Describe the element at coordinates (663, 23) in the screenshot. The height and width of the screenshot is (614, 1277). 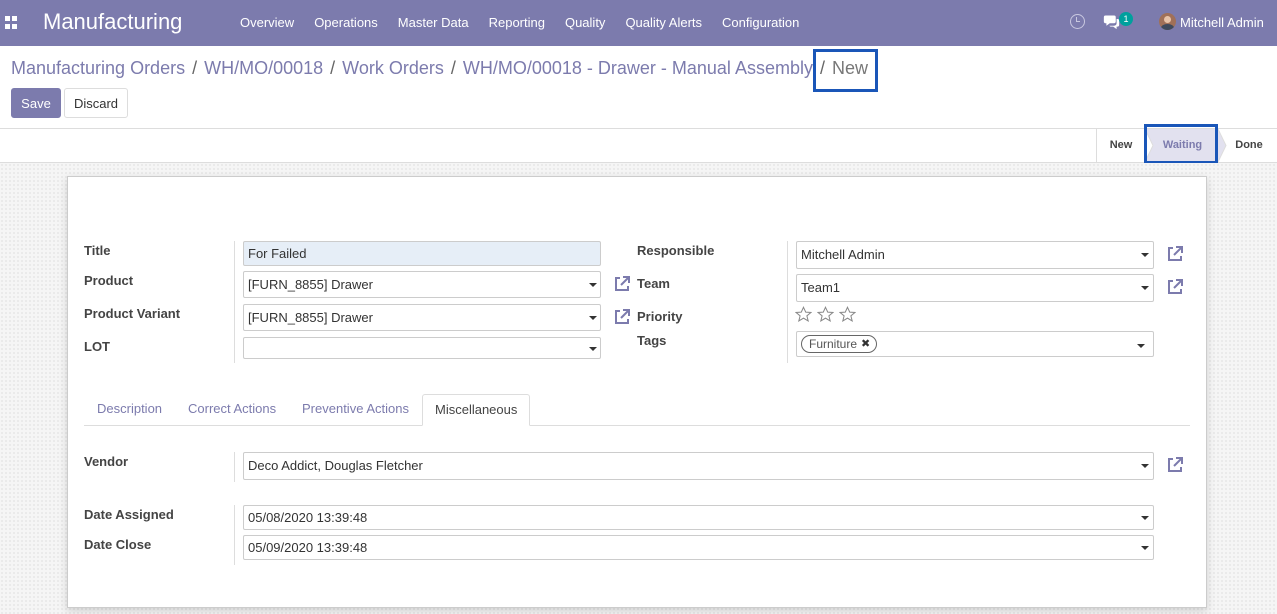
I see `menu-quality-alerts: Quality Alerts` at that location.